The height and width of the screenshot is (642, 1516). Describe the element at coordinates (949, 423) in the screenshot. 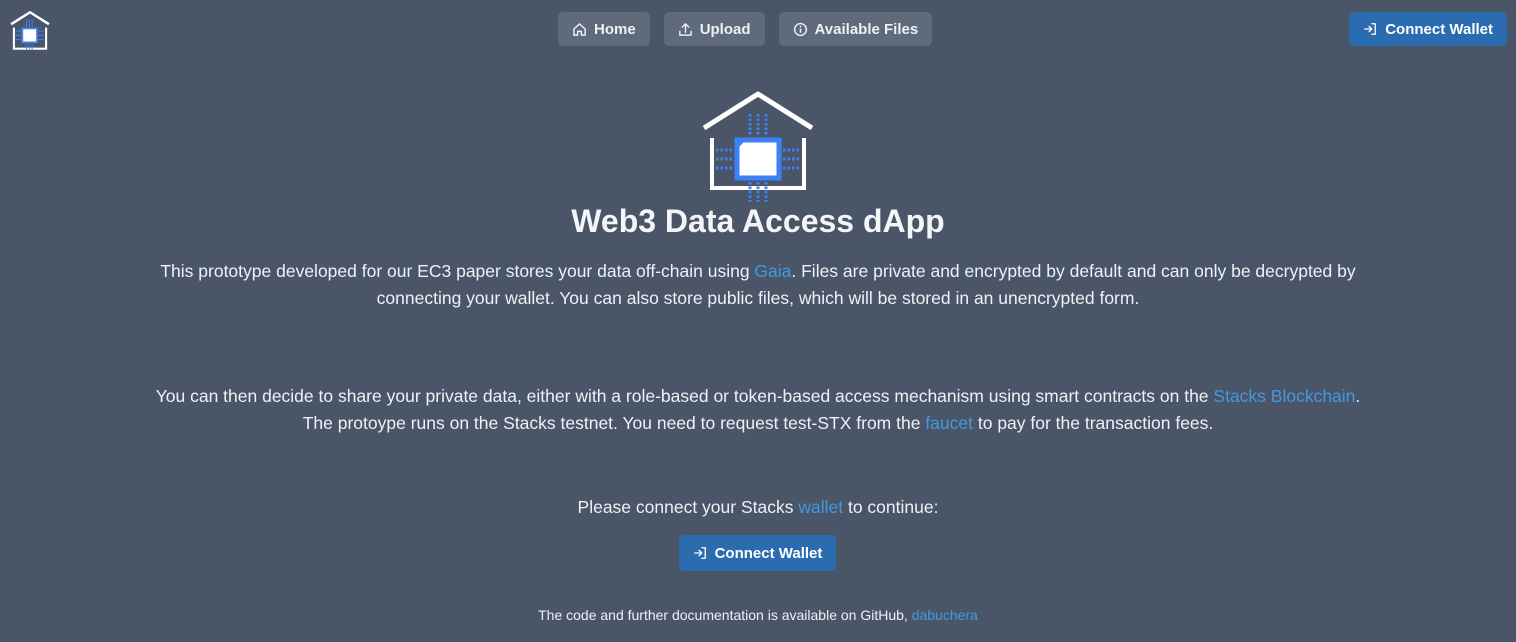

I see `faucet-link: faucet` at that location.